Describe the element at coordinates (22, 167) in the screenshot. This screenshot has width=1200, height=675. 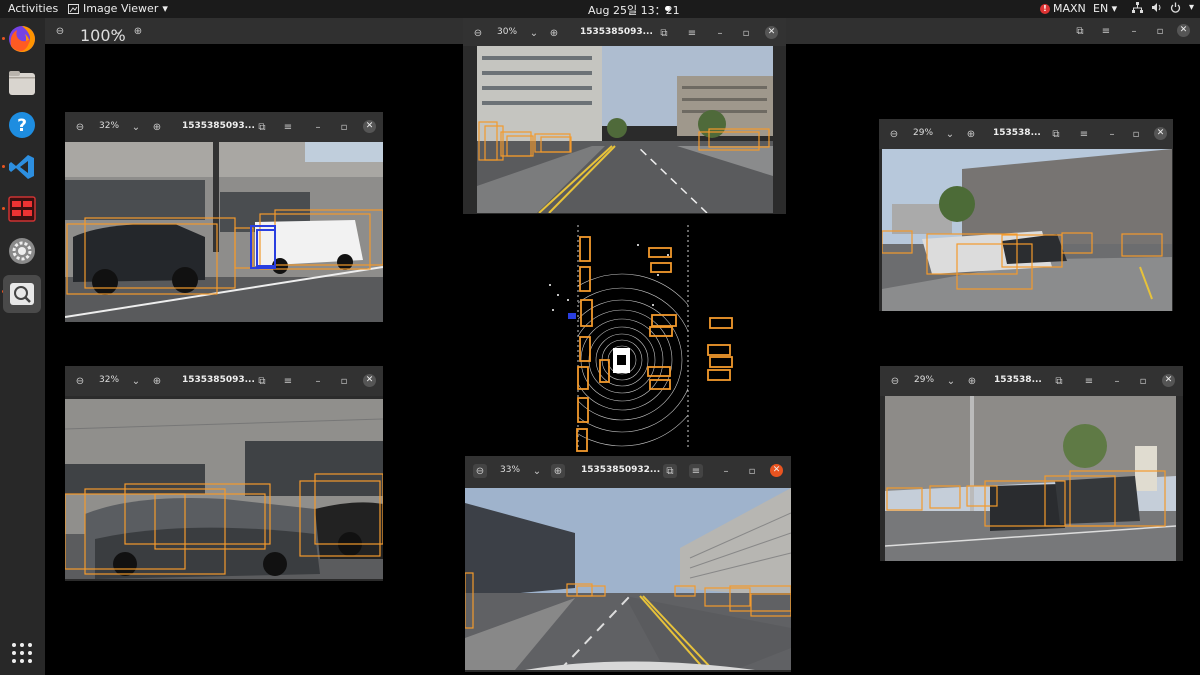
I see `vscode-icon` at that location.